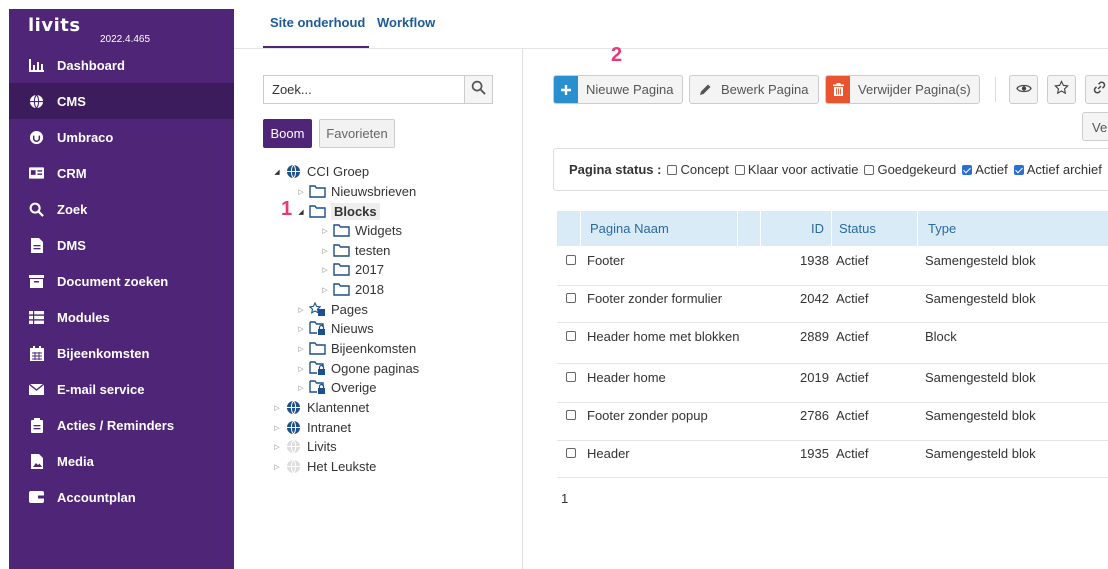  What do you see at coordinates (293, 446) in the screenshot?
I see `globe-faded-icon` at bounding box center [293, 446].